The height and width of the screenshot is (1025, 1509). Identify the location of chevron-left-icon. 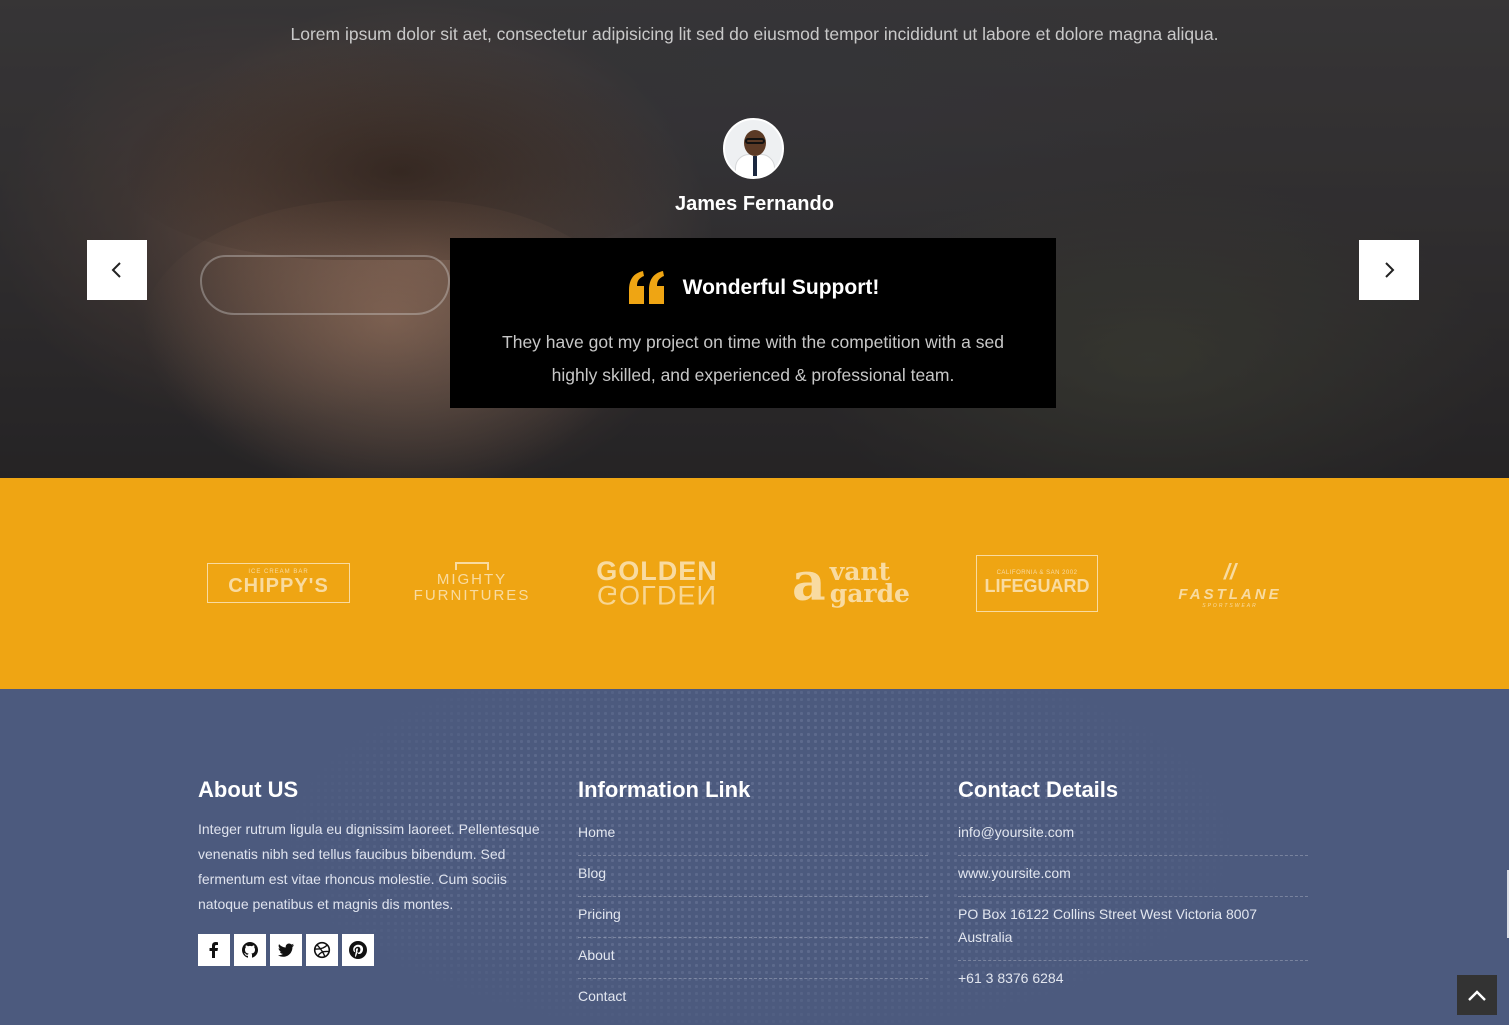
(116, 270).